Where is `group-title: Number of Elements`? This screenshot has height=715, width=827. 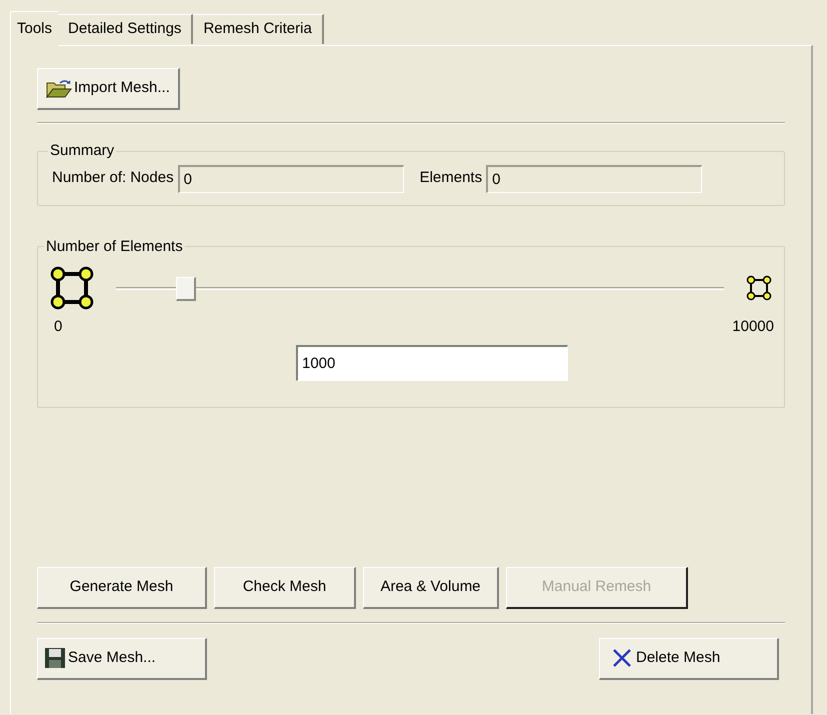 group-title: Number of Elements is located at coordinates (114, 246).